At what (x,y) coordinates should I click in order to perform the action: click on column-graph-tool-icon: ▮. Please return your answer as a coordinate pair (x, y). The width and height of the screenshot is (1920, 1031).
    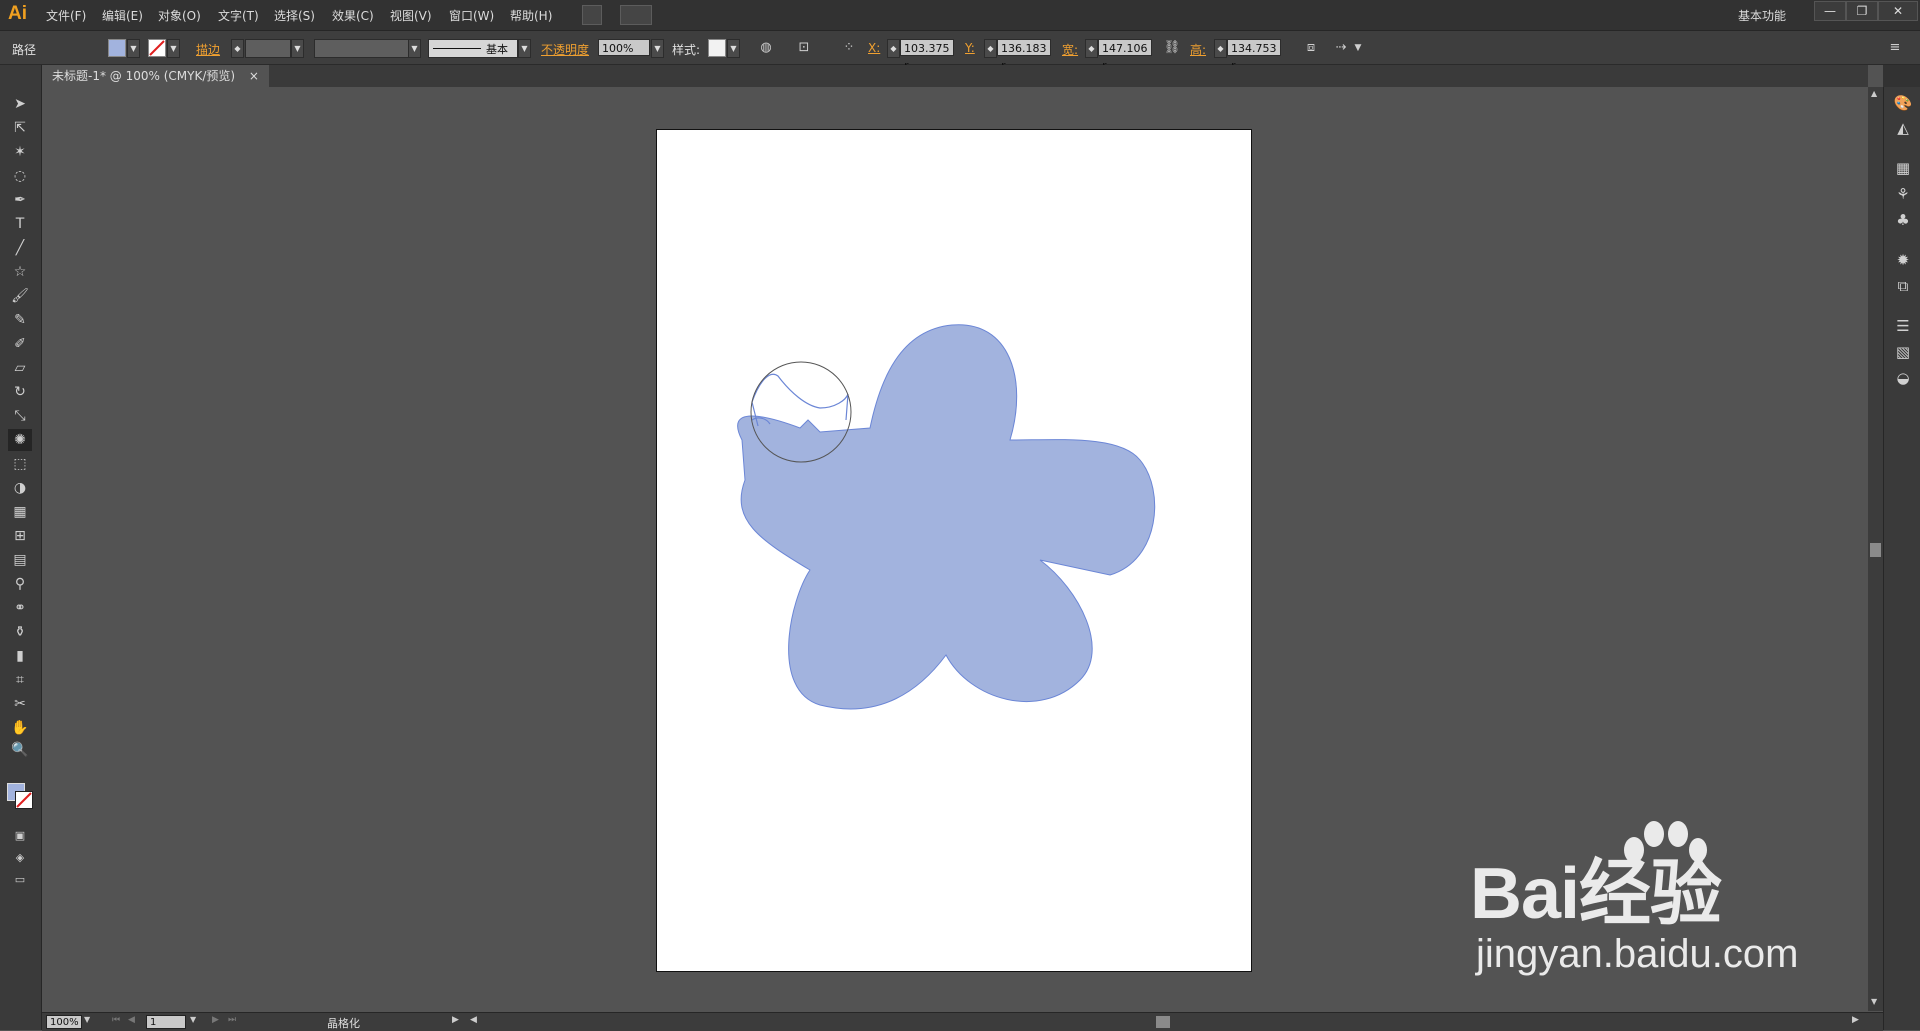
    Looking at the image, I should click on (20, 656).